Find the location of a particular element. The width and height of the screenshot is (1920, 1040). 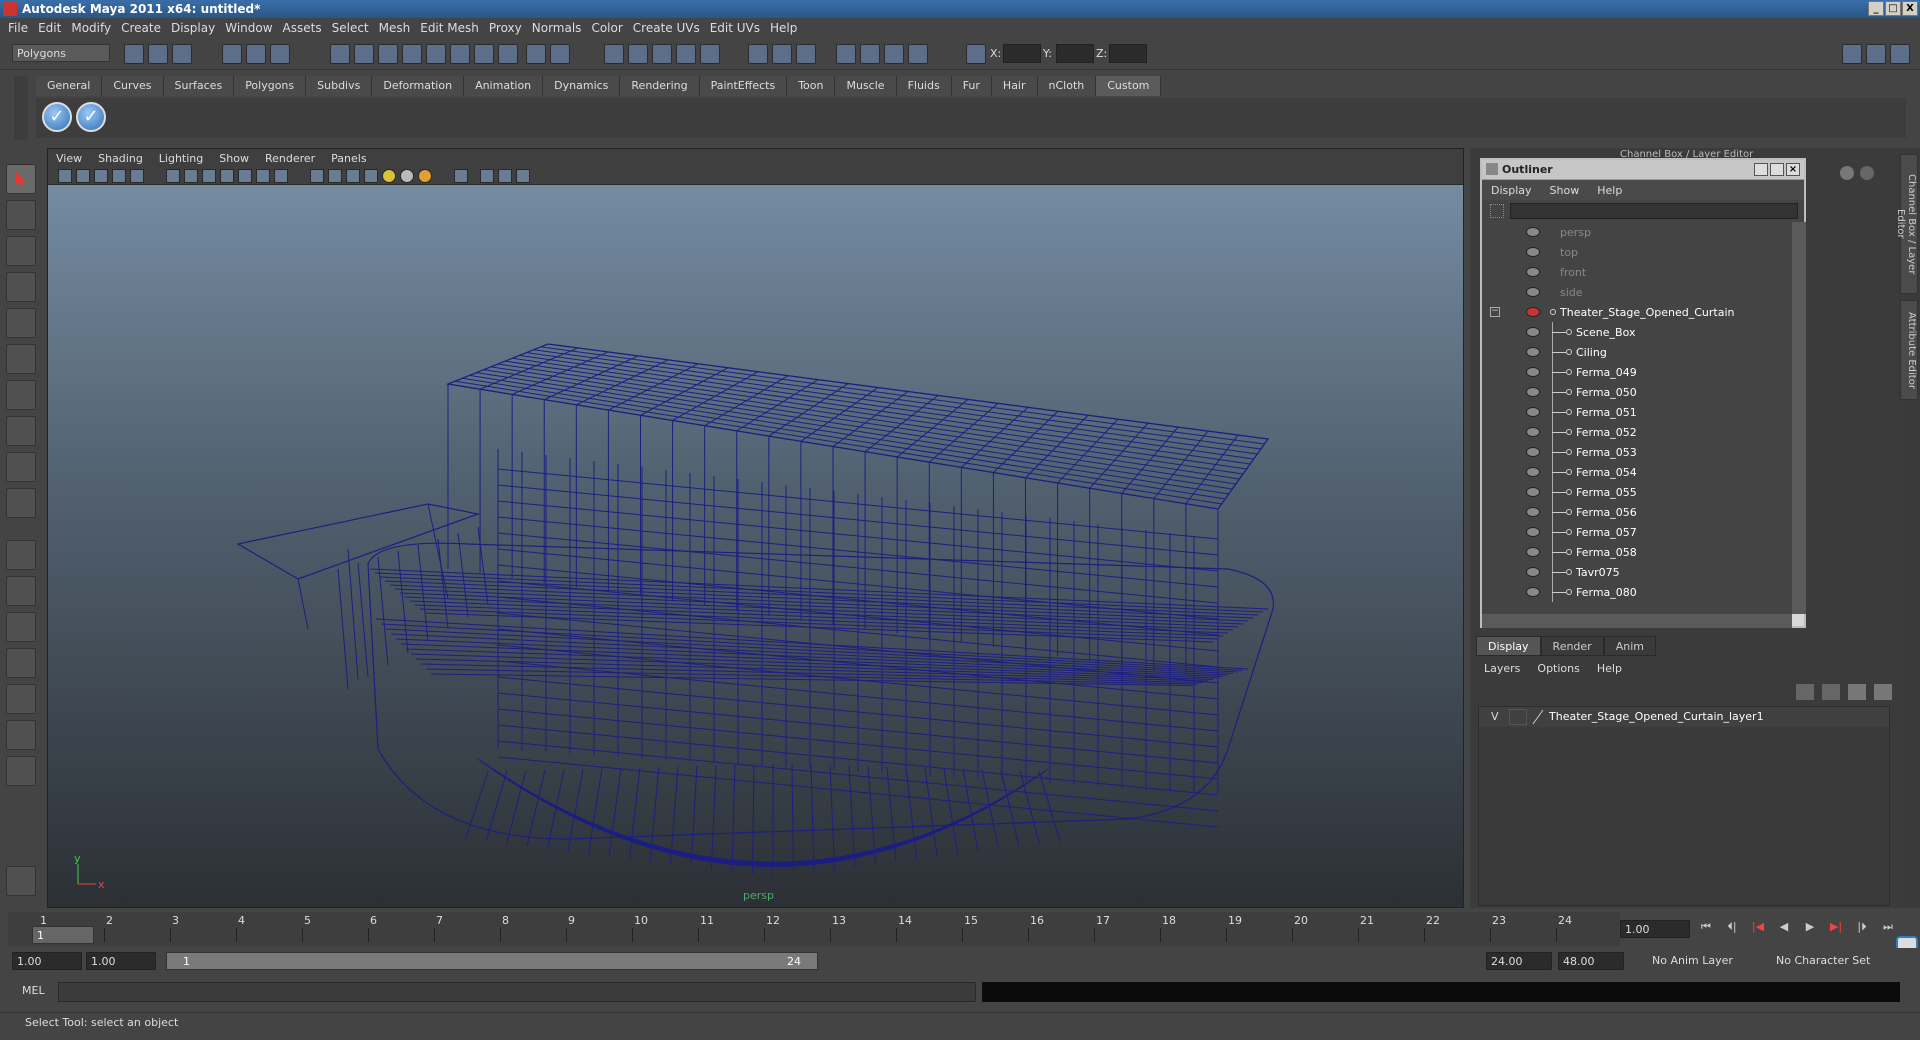

toggle-tool-settings-icon is located at coordinates (1900, 54).